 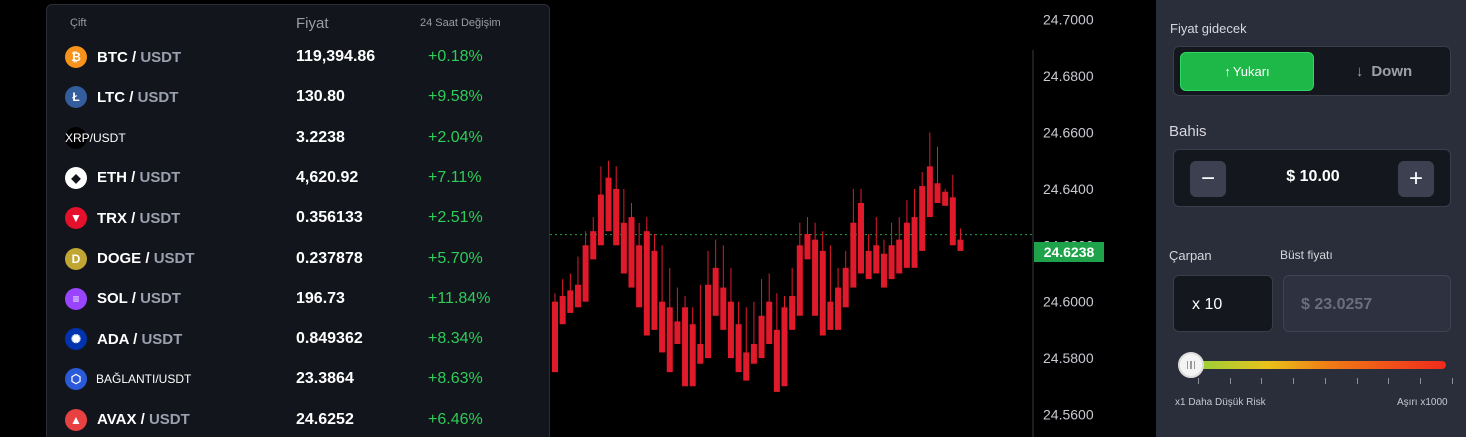 What do you see at coordinates (76, 258) in the screenshot?
I see `doge-icon: D` at bounding box center [76, 258].